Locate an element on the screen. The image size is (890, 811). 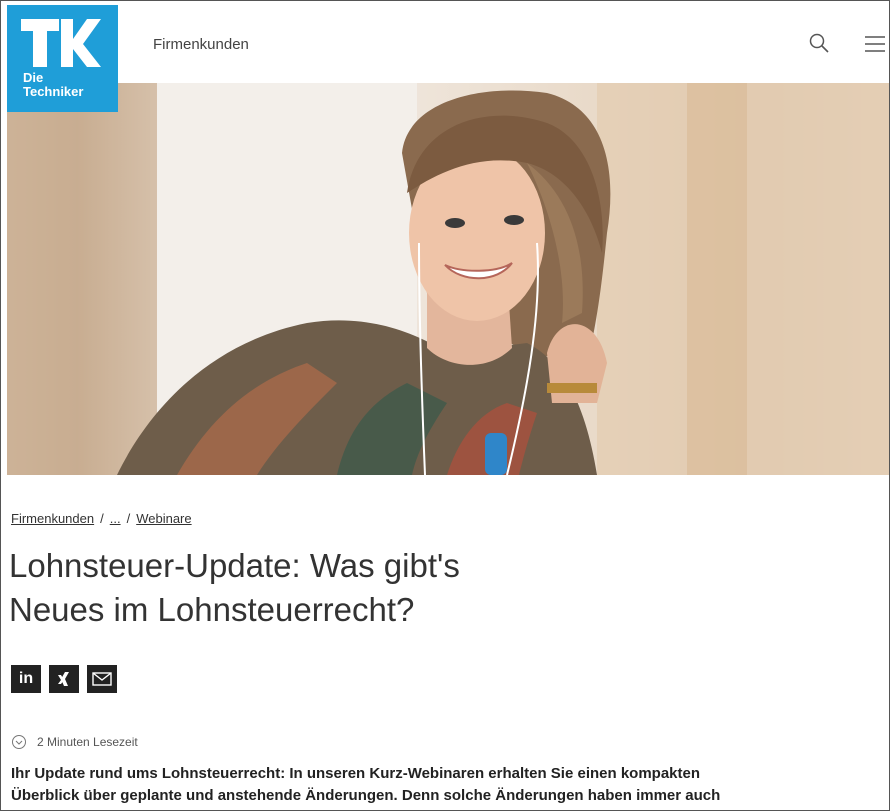
page-title-line2: Neues im Lohnsteuerrecht? is located at coordinates (212, 609).